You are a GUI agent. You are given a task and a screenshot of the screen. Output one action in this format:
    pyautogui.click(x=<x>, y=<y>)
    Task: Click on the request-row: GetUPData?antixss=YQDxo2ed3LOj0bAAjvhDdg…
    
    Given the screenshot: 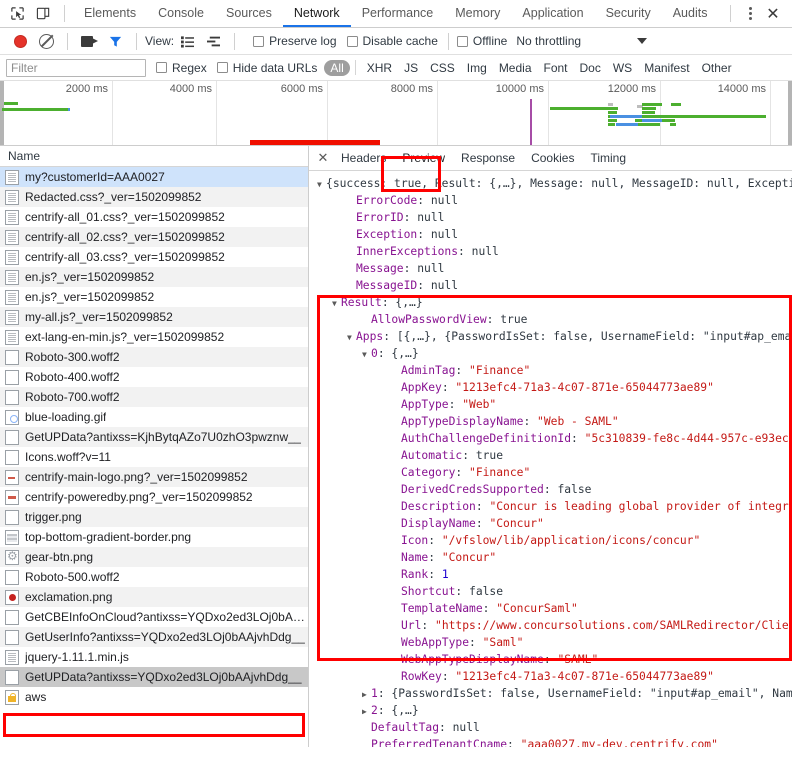 What is the action you would take?
    pyautogui.click(x=154, y=677)
    